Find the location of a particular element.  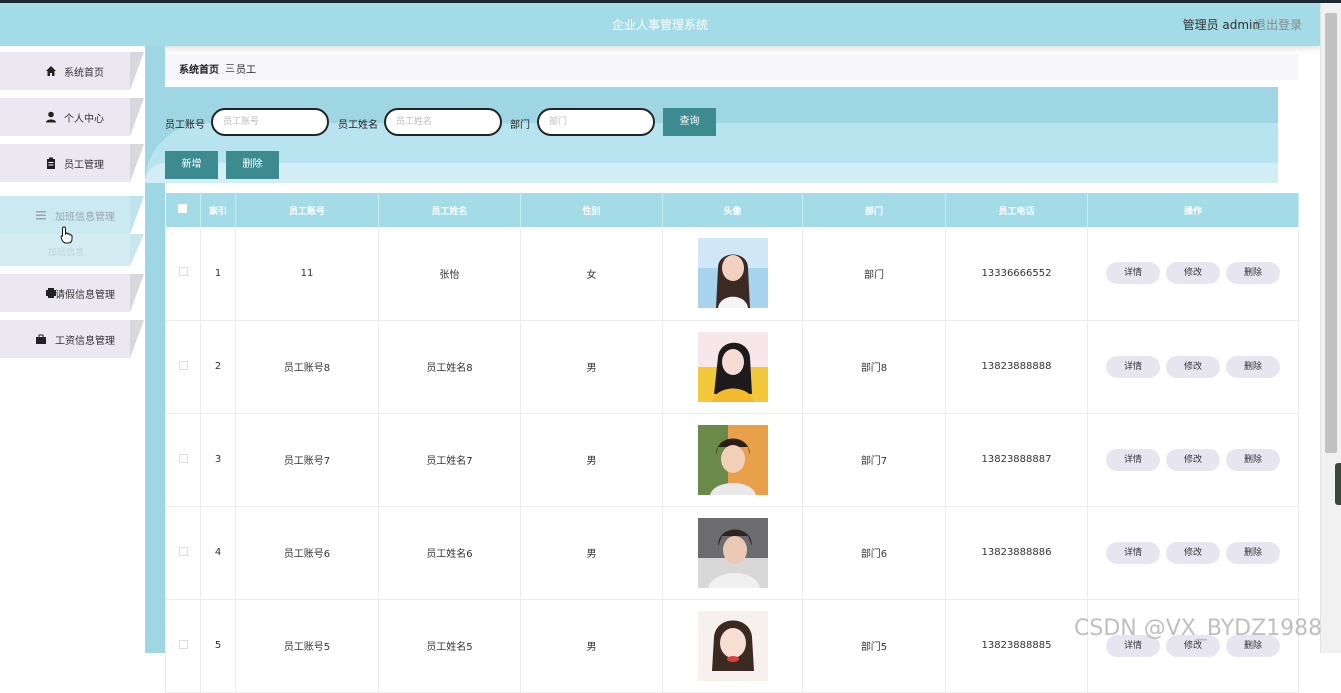

sidebar-item-label: 员工管理 is located at coordinates (84, 165).